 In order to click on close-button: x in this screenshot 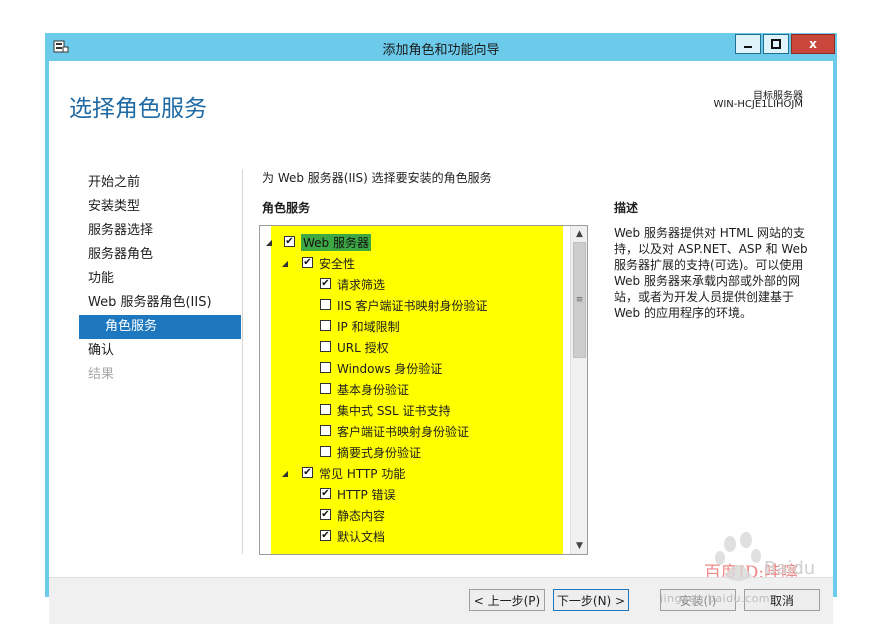, I will do `click(813, 44)`.